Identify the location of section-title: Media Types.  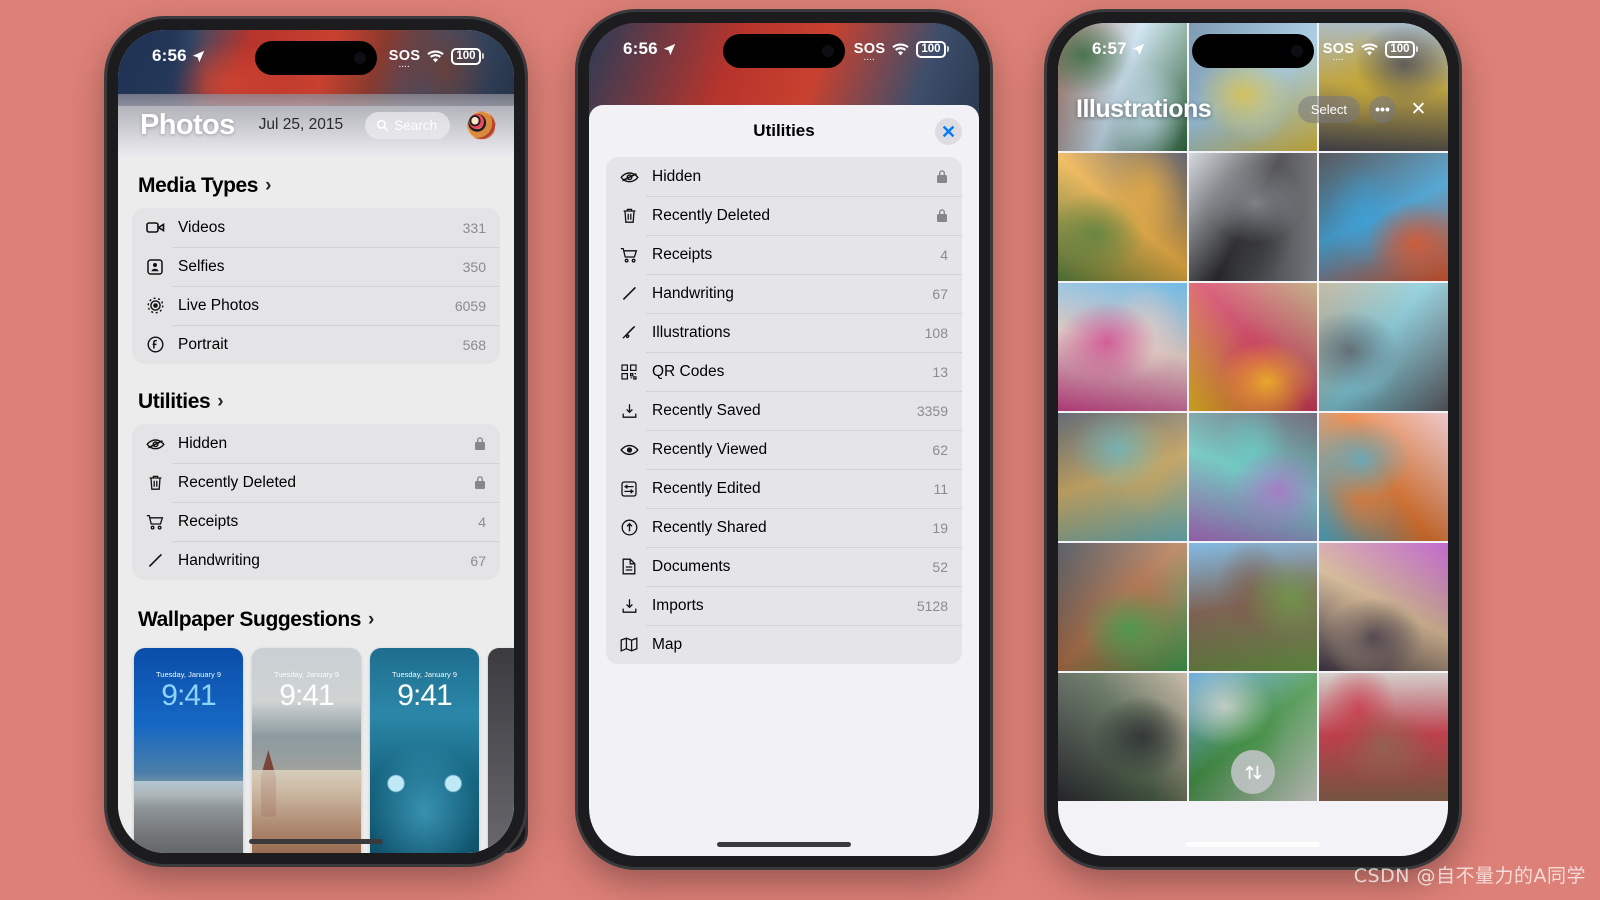
(198, 185).